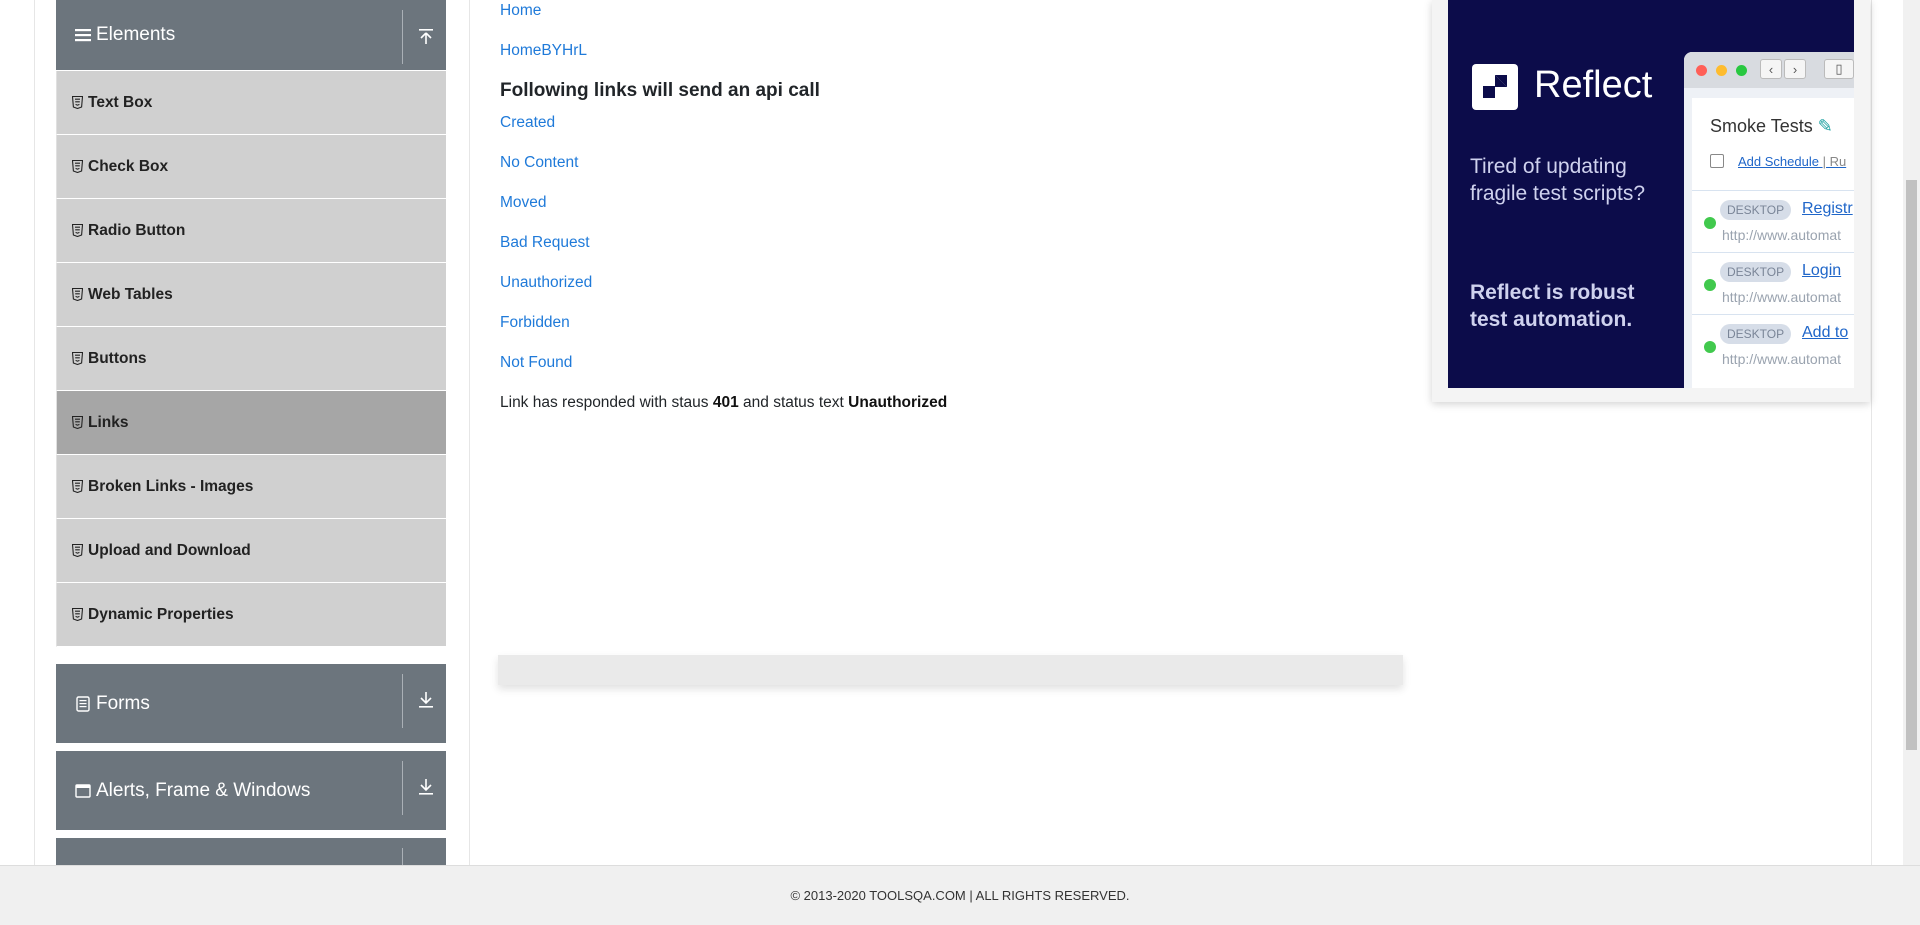  I want to click on ad-brand-name: Reflect, so click(1593, 85).